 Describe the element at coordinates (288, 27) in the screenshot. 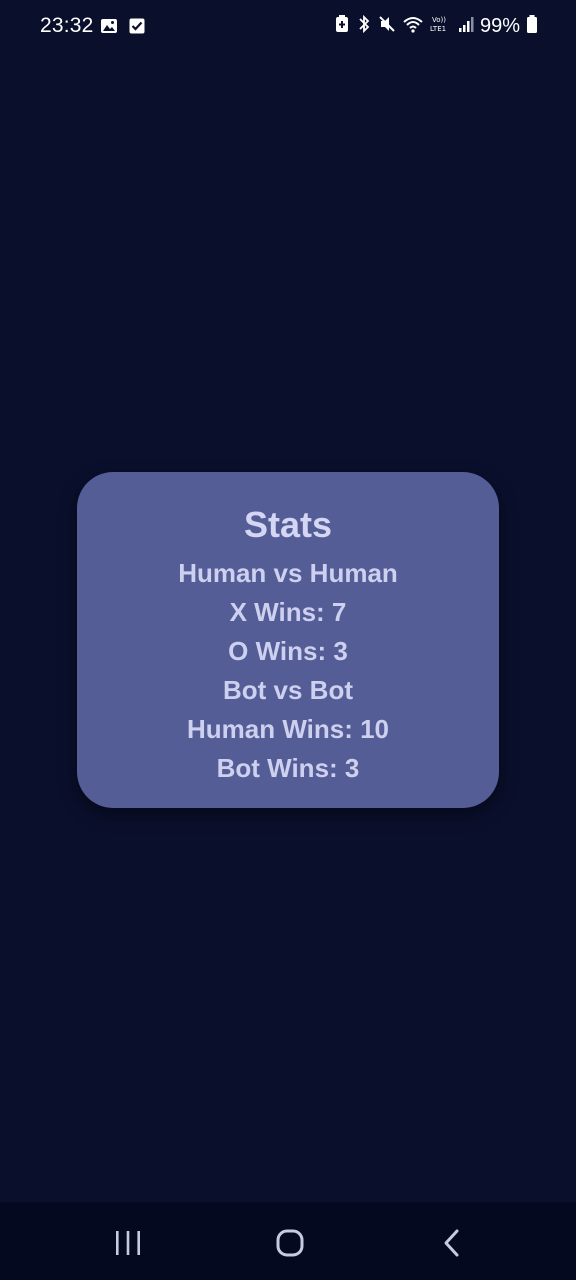

I see `status-bar: 23:32 Vo)) LTE1 99%` at that location.